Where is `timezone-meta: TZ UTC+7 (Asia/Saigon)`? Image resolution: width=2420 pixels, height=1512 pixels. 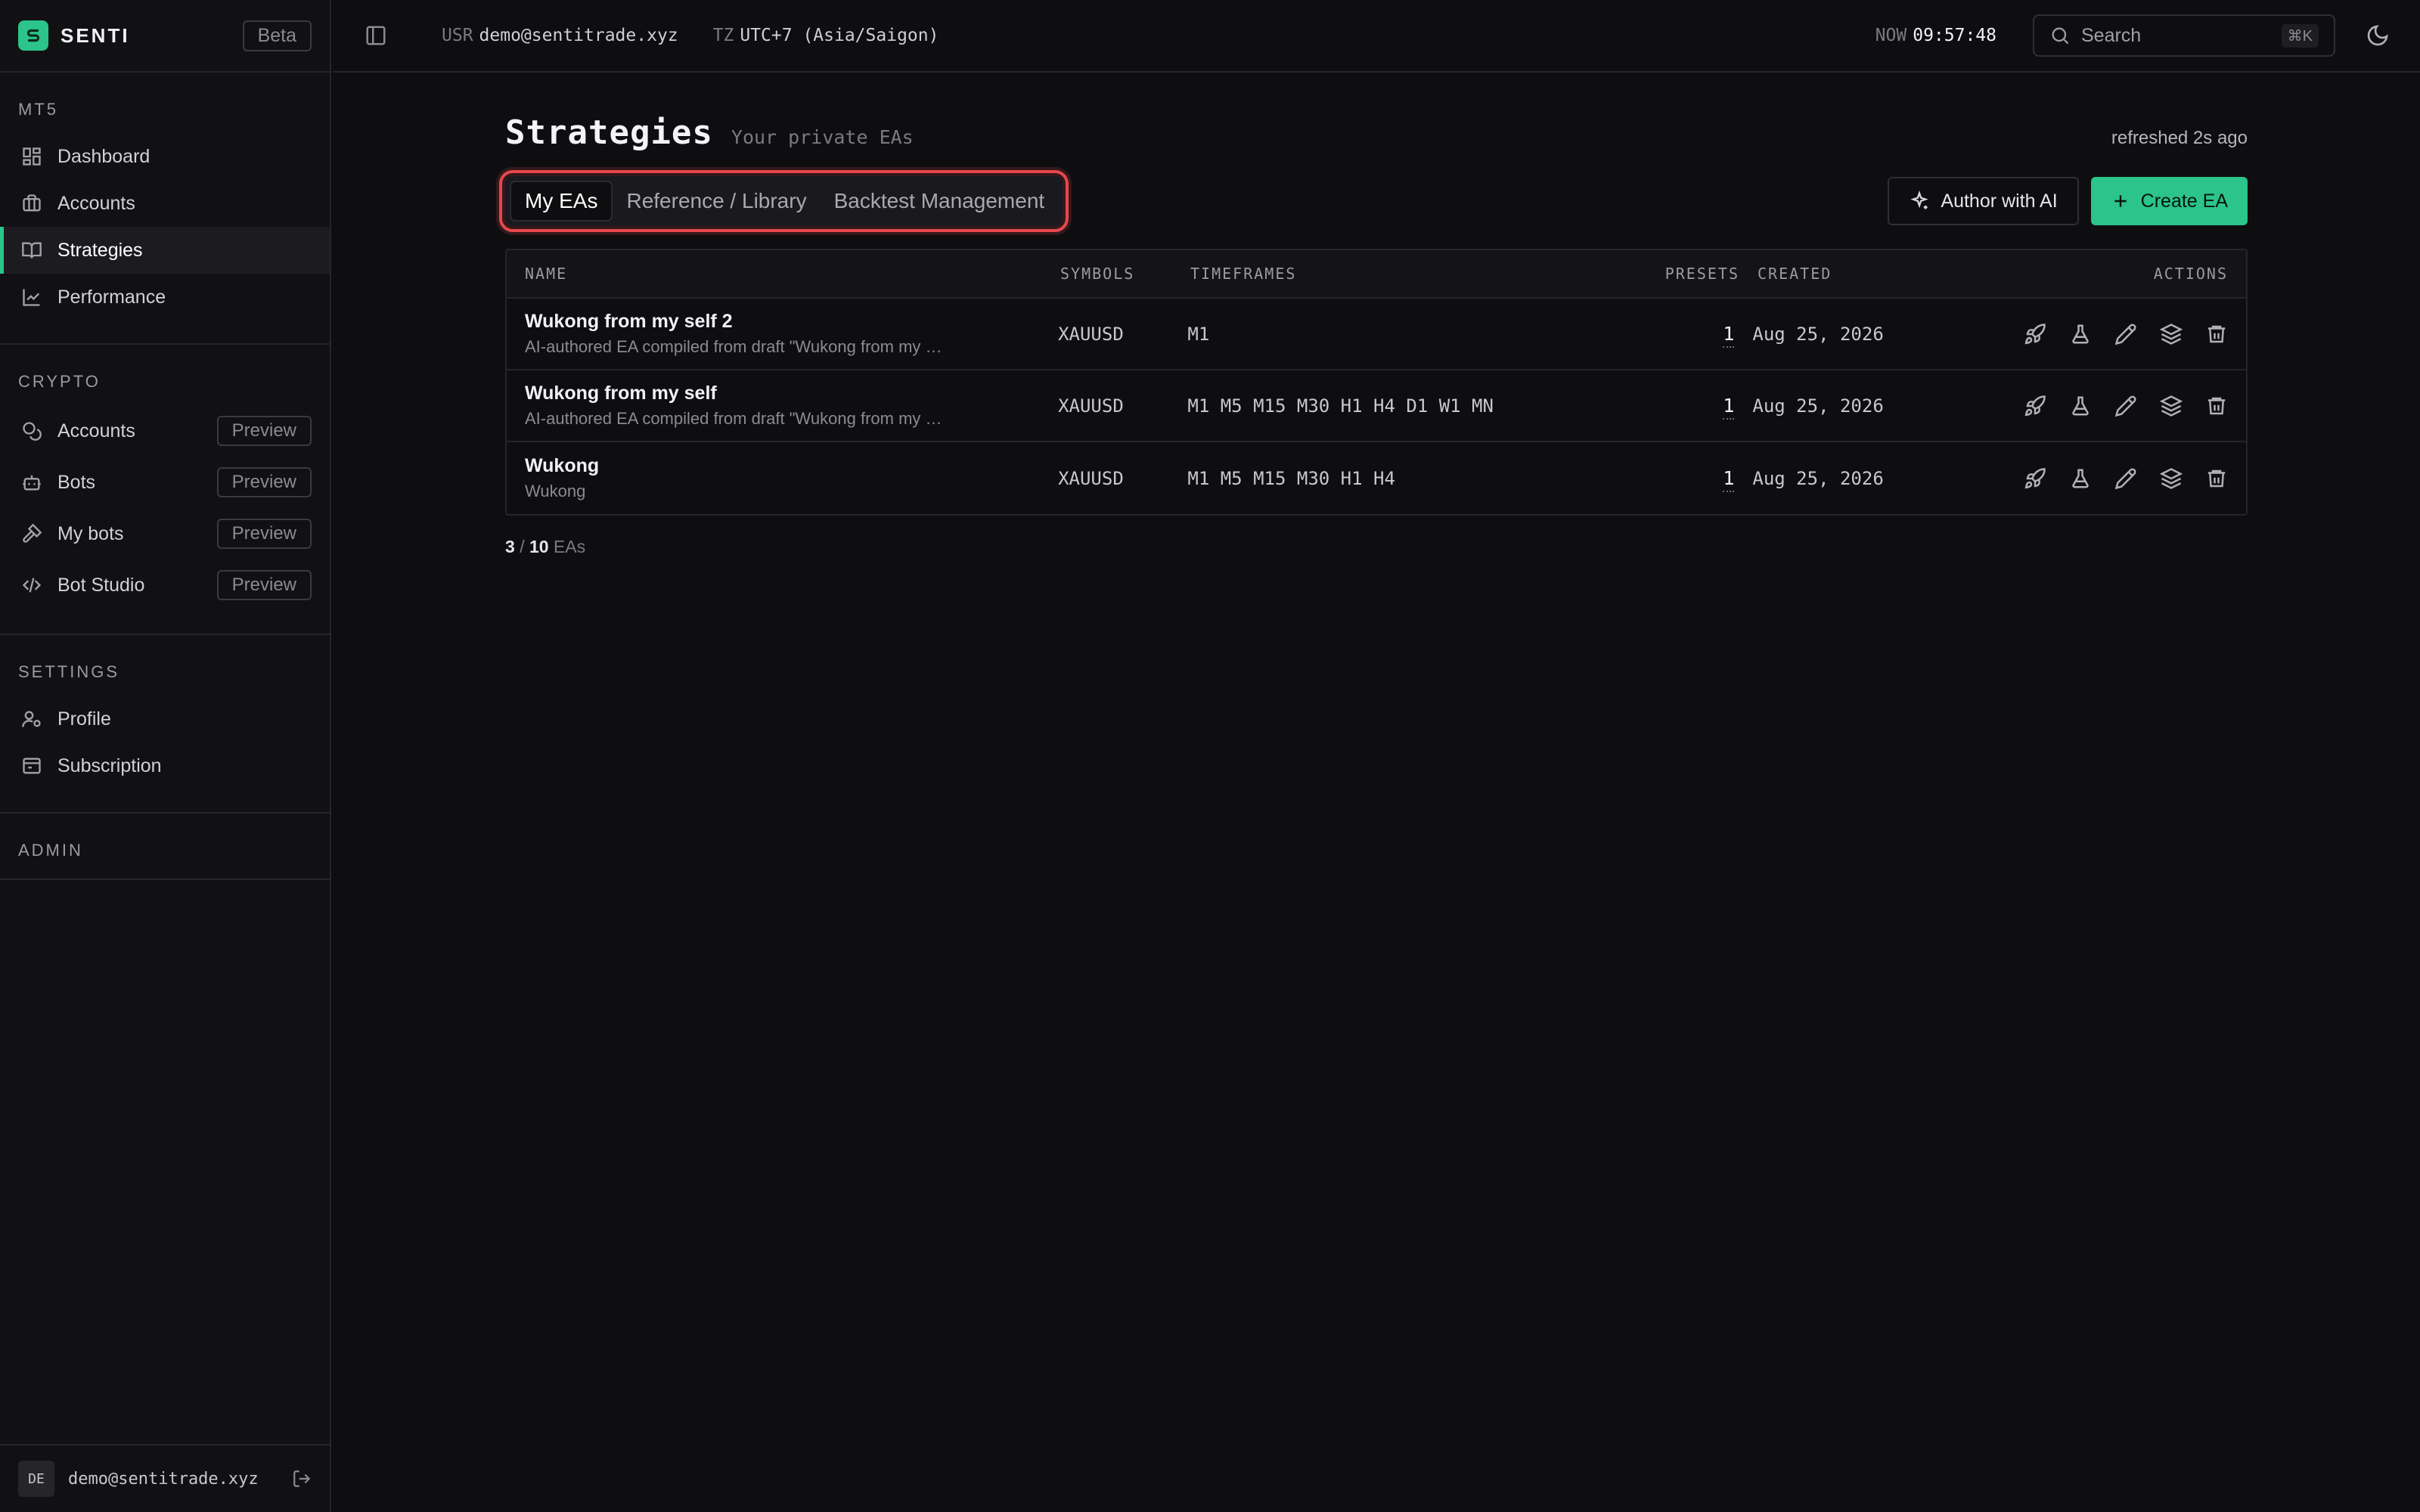 timezone-meta: TZ UTC+7 (Asia/Saigon) is located at coordinates (826, 36).